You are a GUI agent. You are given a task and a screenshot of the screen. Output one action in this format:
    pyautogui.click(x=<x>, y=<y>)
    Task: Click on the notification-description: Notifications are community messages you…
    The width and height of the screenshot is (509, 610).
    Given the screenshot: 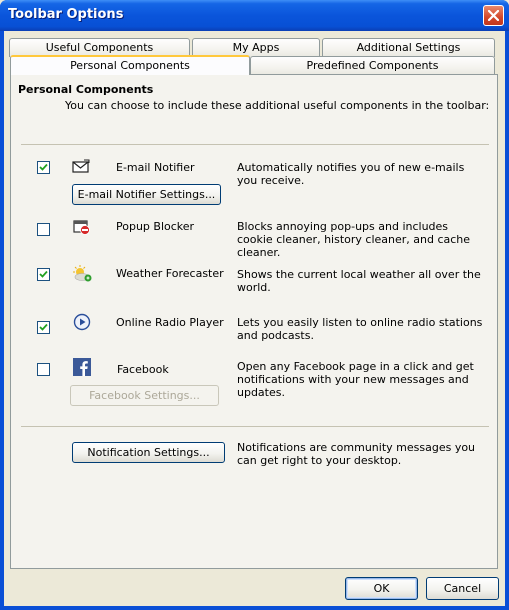 What is the action you would take?
    pyautogui.click(x=356, y=454)
    